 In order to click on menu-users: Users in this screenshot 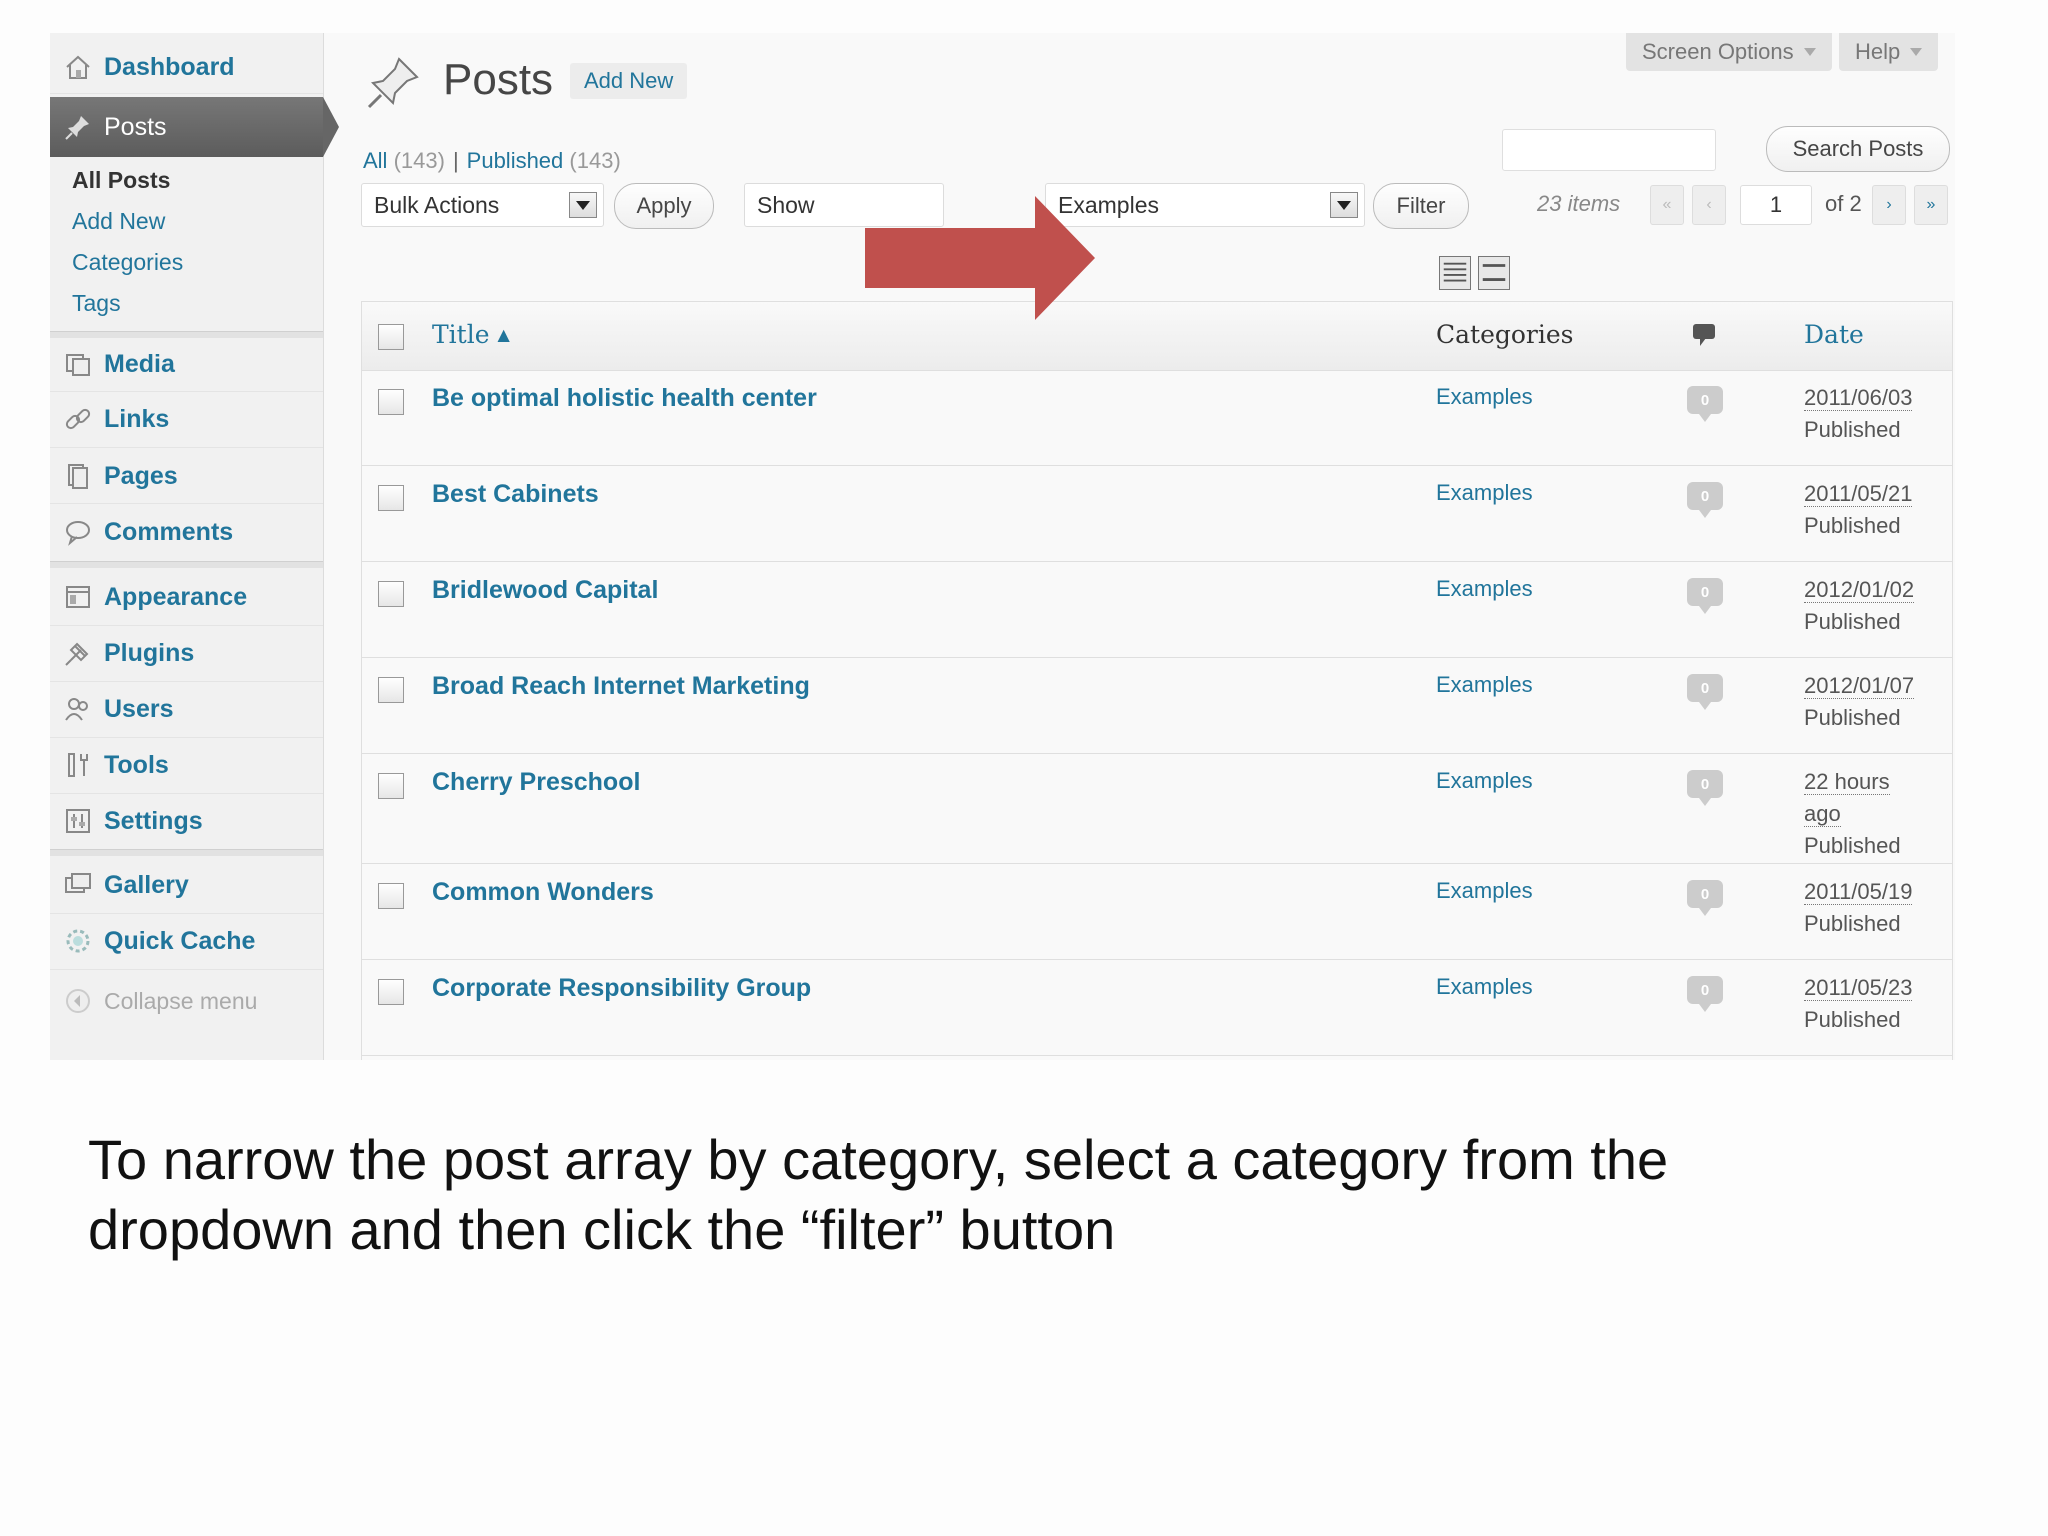, I will do `click(186, 709)`.